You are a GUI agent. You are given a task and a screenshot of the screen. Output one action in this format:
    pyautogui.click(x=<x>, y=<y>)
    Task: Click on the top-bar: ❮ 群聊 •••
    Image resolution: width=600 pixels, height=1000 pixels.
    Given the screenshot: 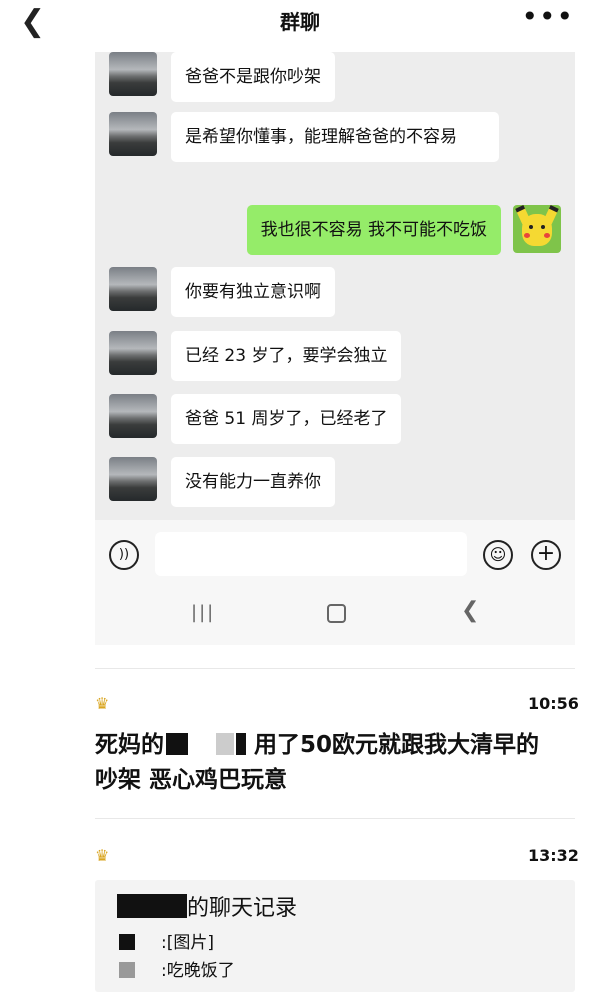 What is the action you would take?
    pyautogui.click(x=300, y=20)
    